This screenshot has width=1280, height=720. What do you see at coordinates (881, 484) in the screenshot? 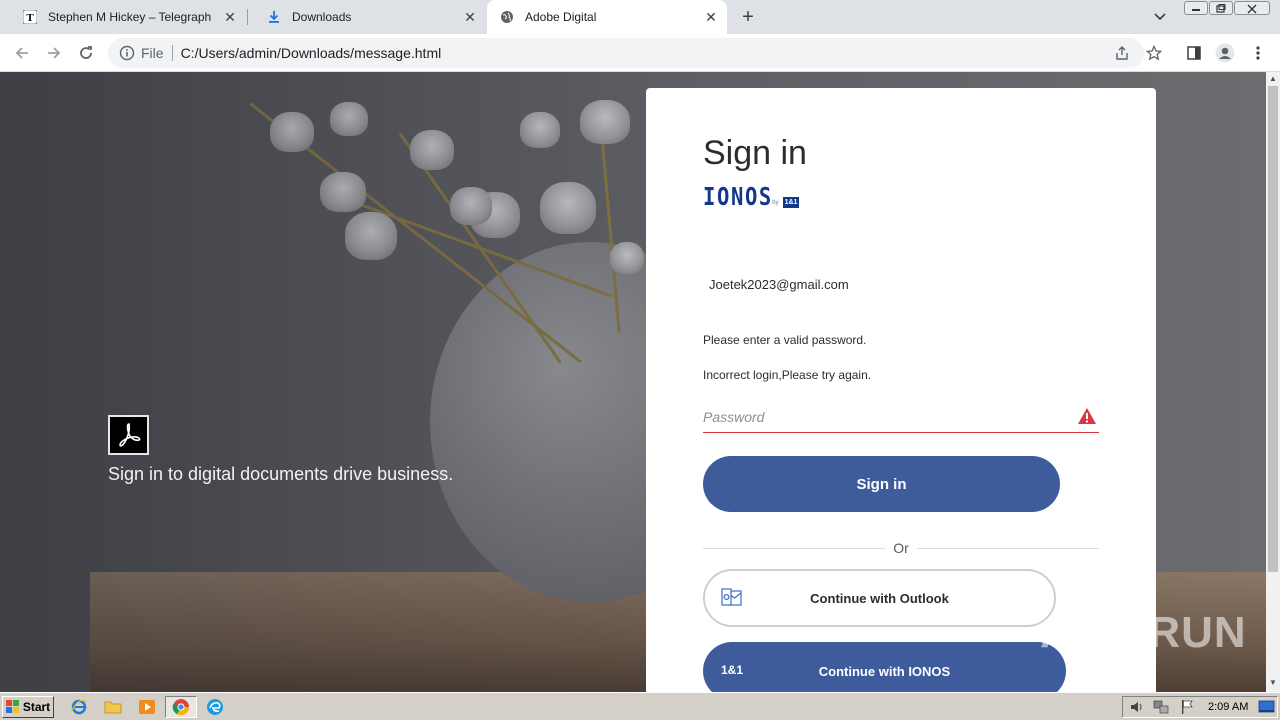
I see `signin-button: Sign in` at bounding box center [881, 484].